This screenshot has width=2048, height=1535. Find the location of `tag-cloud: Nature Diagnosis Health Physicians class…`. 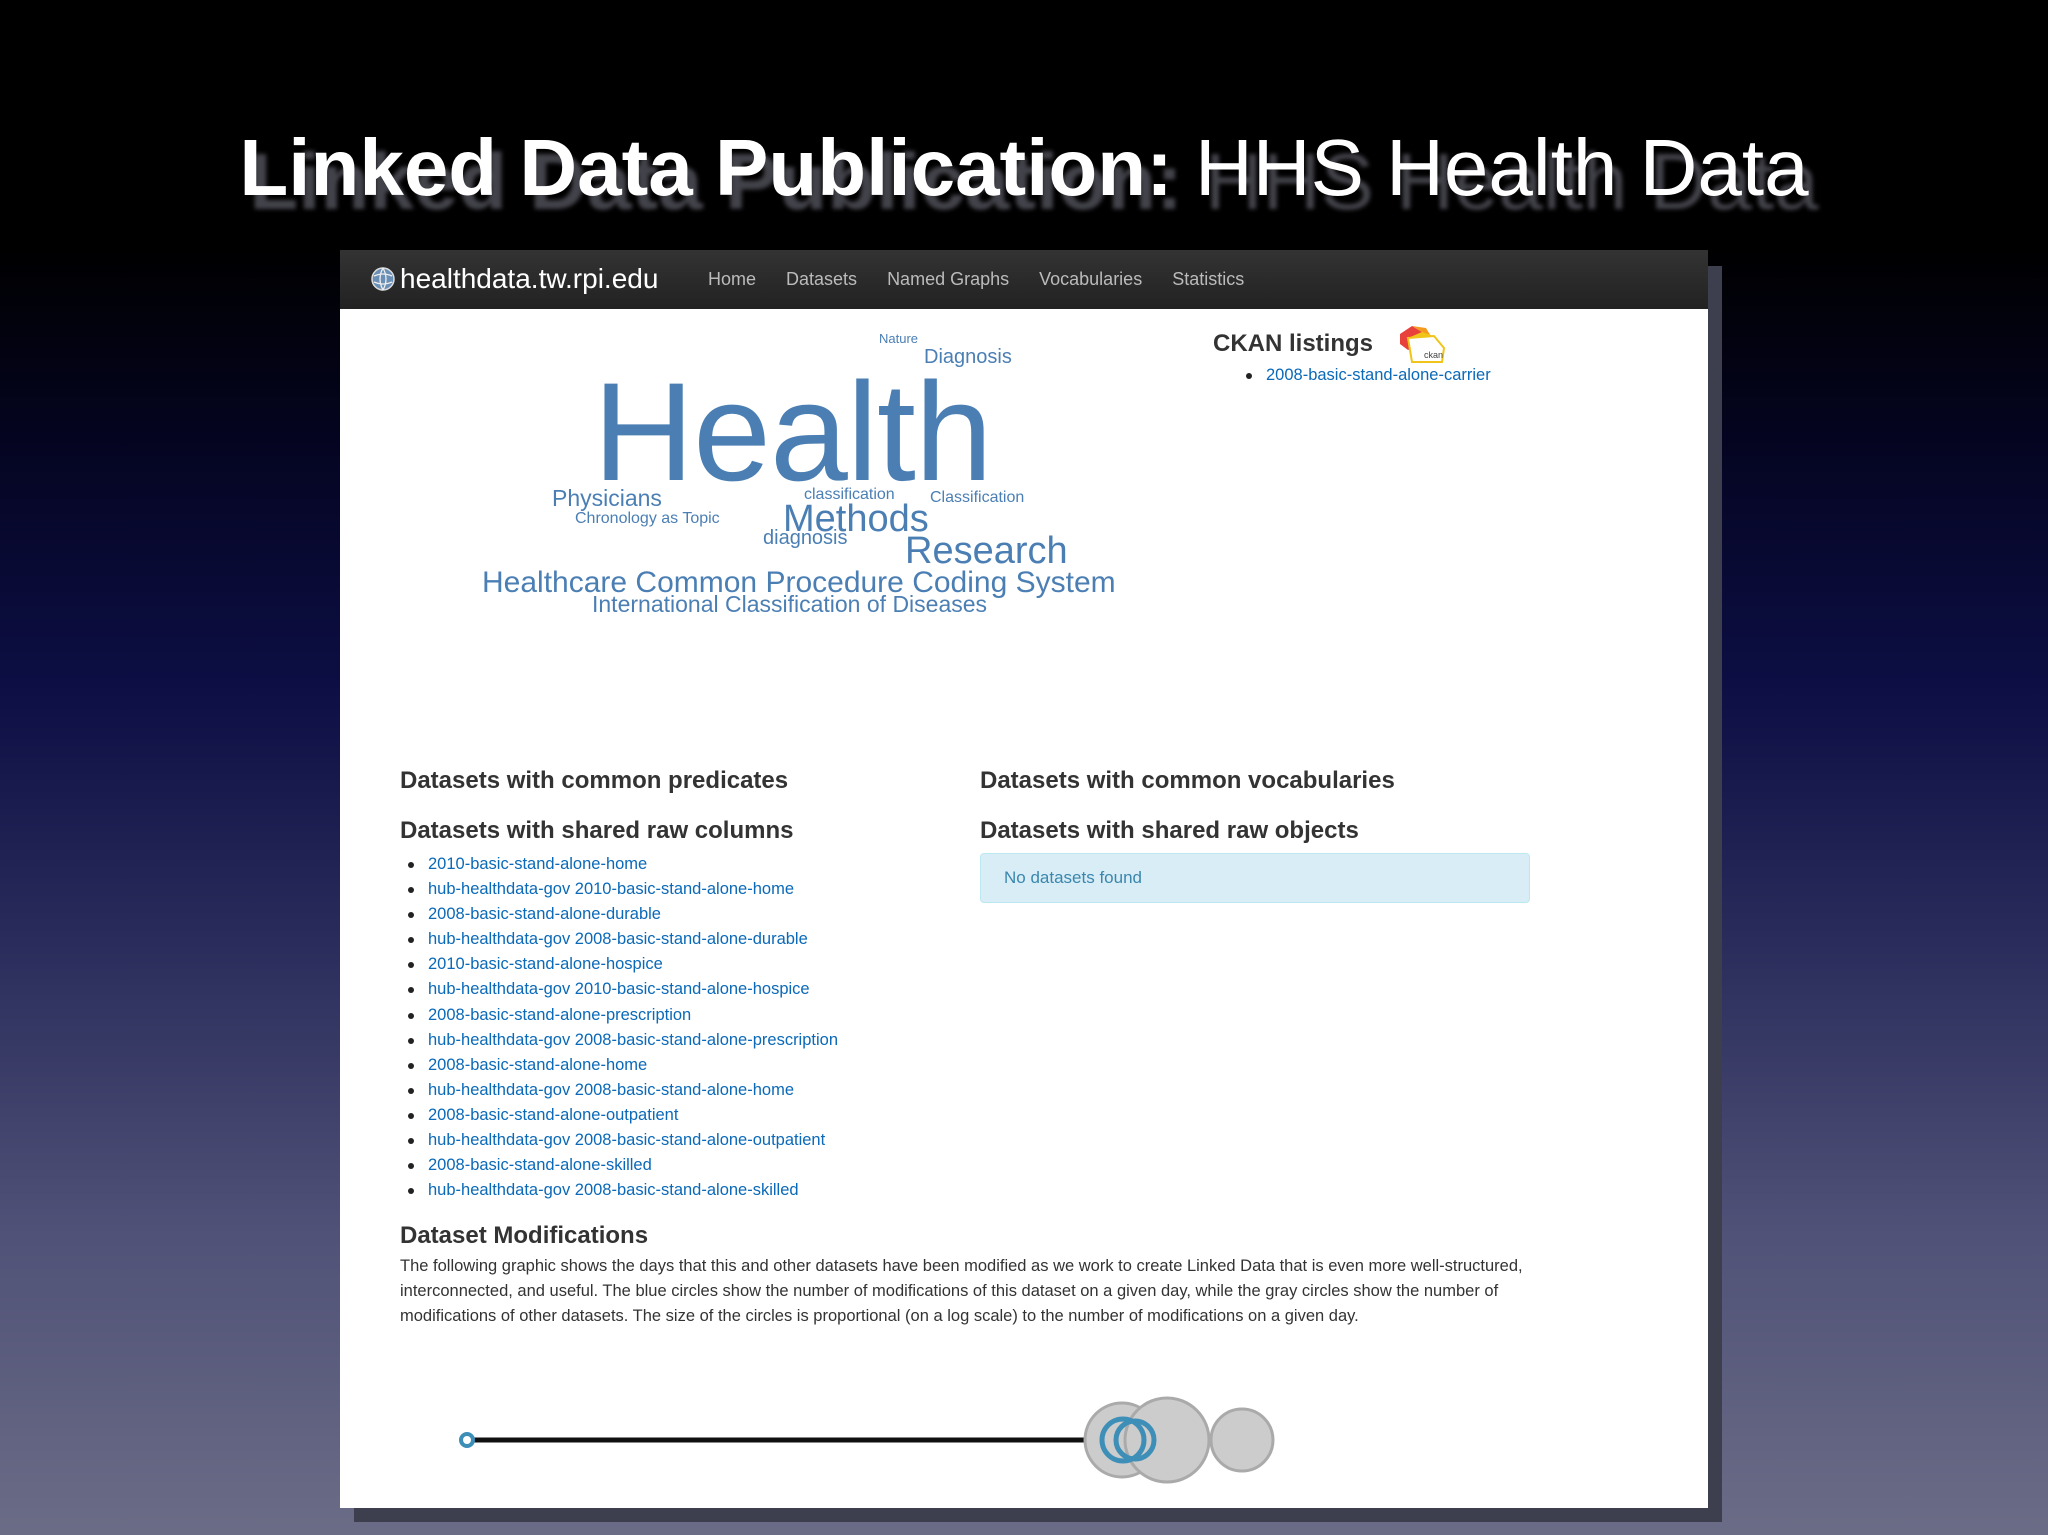

tag-cloud: Nature Diagnosis Health Physicians class… is located at coordinates (790, 474).